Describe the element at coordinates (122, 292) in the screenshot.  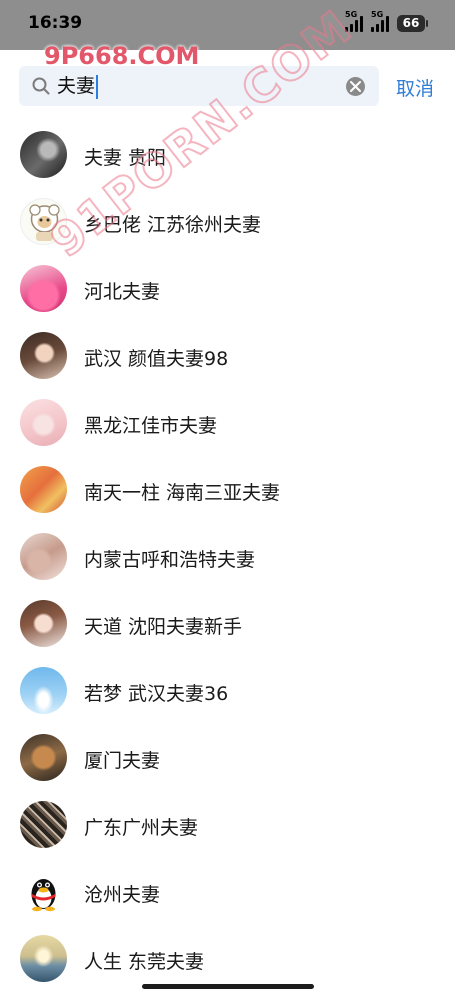
I see `item-label: 河北夫妻` at that location.